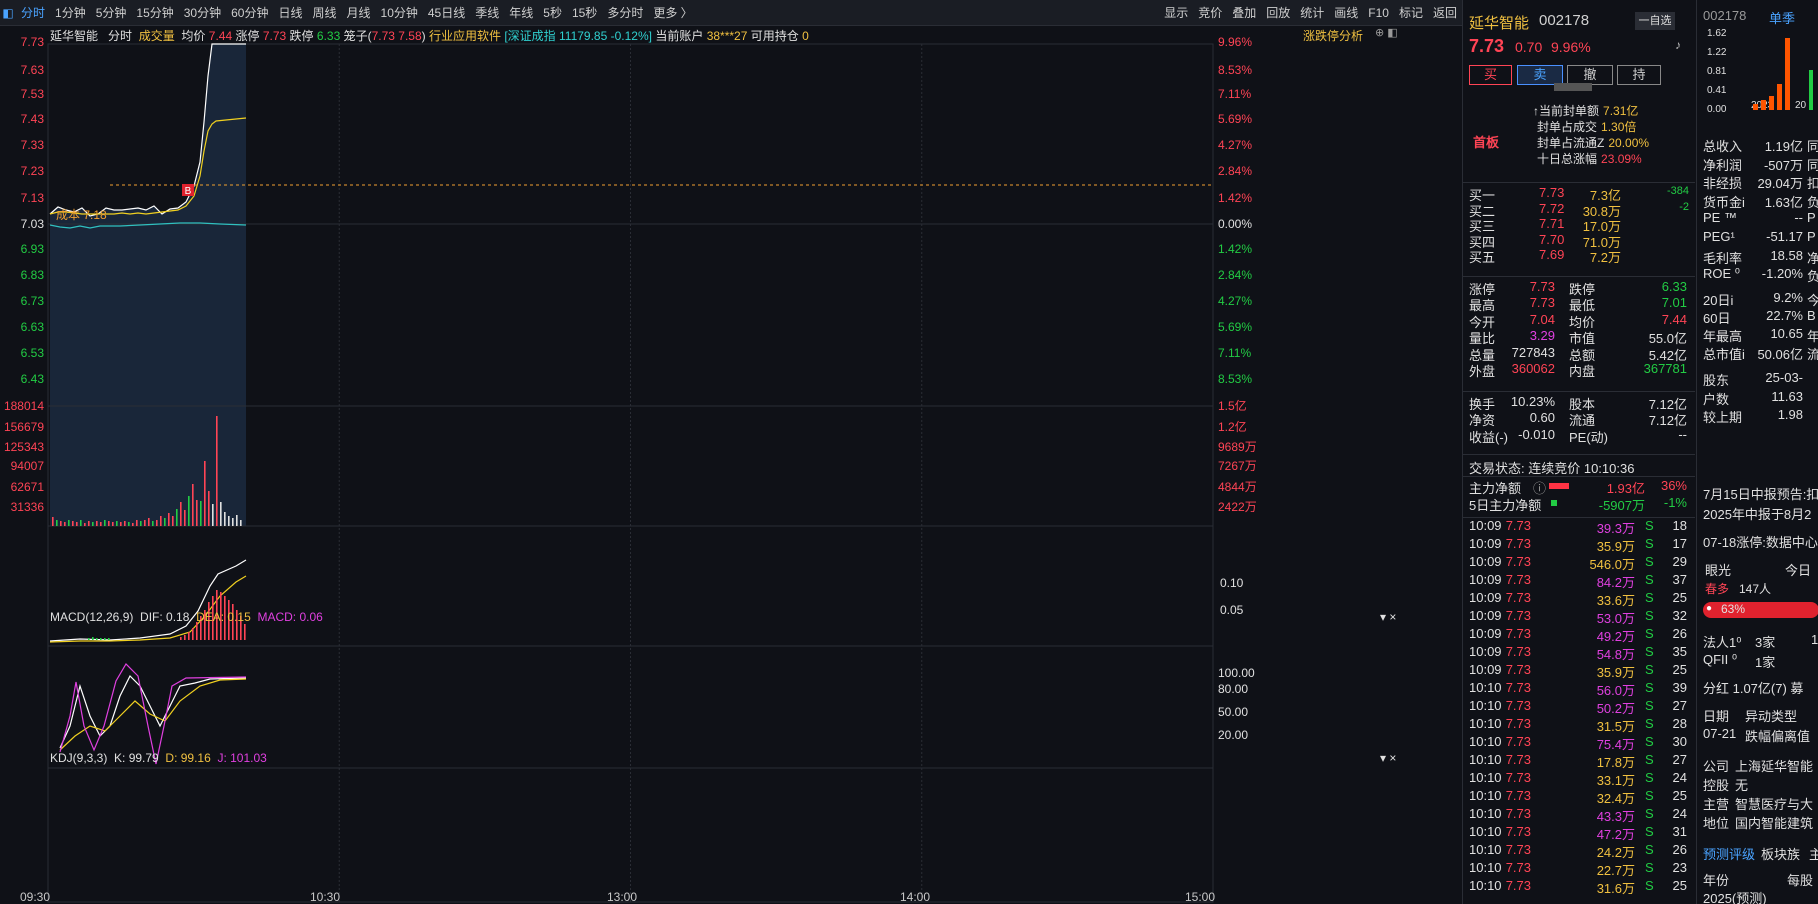 This screenshot has width=1818, height=904. Describe the element at coordinates (1388, 758) in the screenshot. I see `kdj-controls-icon: ▾ ×` at that location.